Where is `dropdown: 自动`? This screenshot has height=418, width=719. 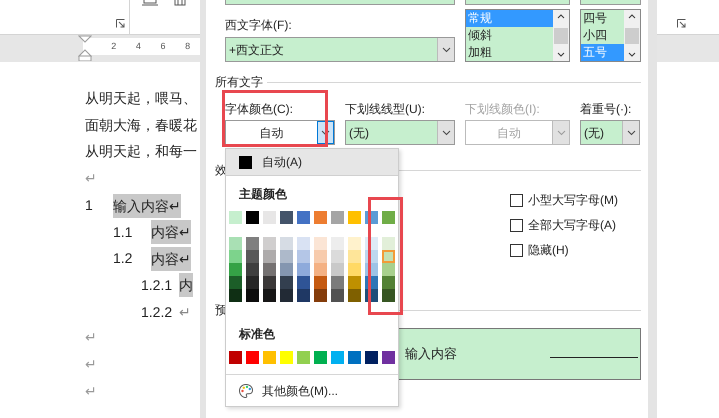
dropdown: 自动 is located at coordinates (280, 132).